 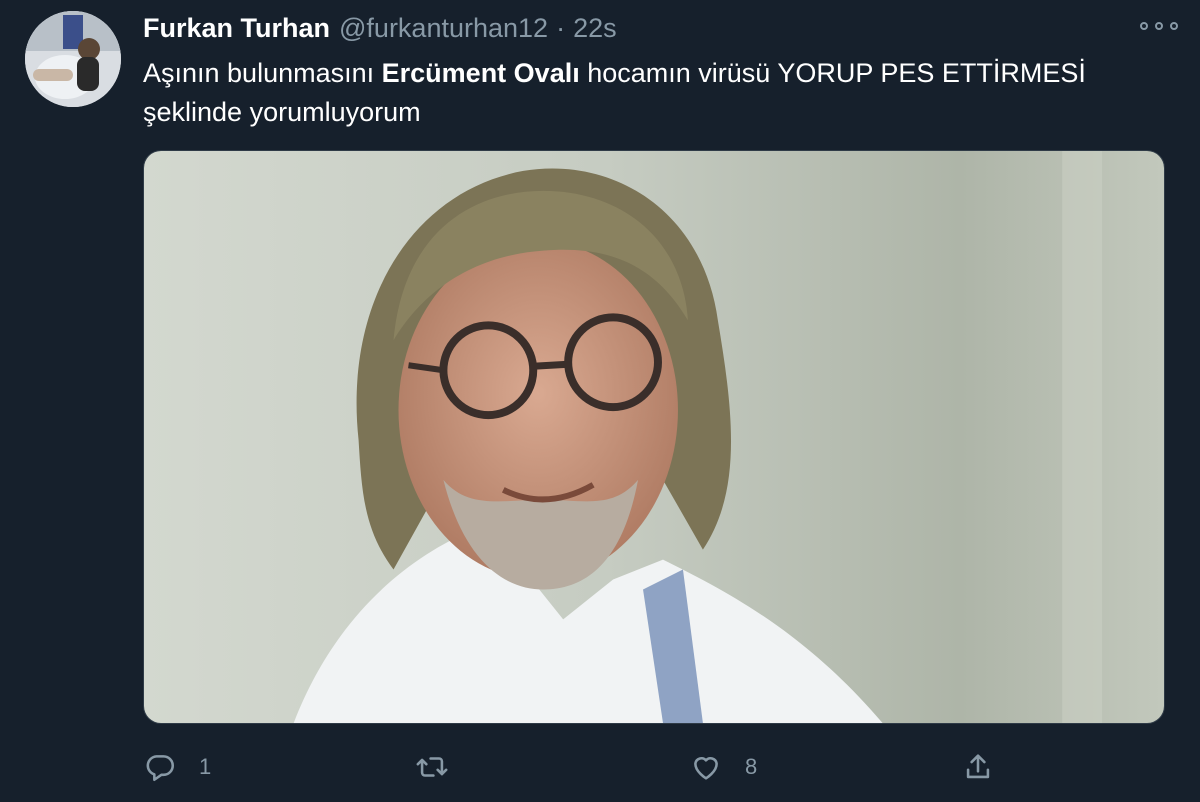 I want to click on reply-button: 1, so click(x=177, y=767).